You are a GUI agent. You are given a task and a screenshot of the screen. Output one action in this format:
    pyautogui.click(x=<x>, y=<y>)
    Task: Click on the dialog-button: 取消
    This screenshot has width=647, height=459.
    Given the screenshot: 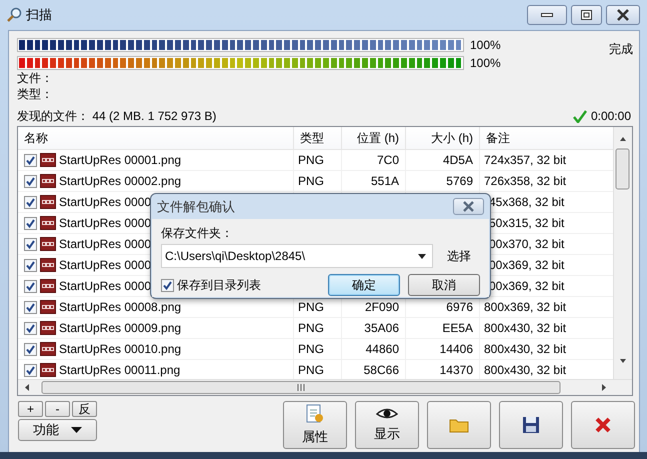 What is the action you would take?
    pyautogui.click(x=444, y=285)
    